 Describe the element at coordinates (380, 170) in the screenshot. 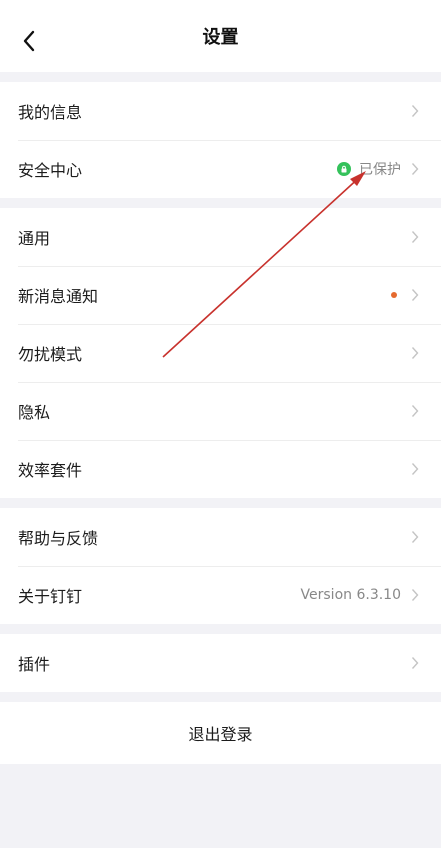

I see `security-status-text: 已保护` at that location.